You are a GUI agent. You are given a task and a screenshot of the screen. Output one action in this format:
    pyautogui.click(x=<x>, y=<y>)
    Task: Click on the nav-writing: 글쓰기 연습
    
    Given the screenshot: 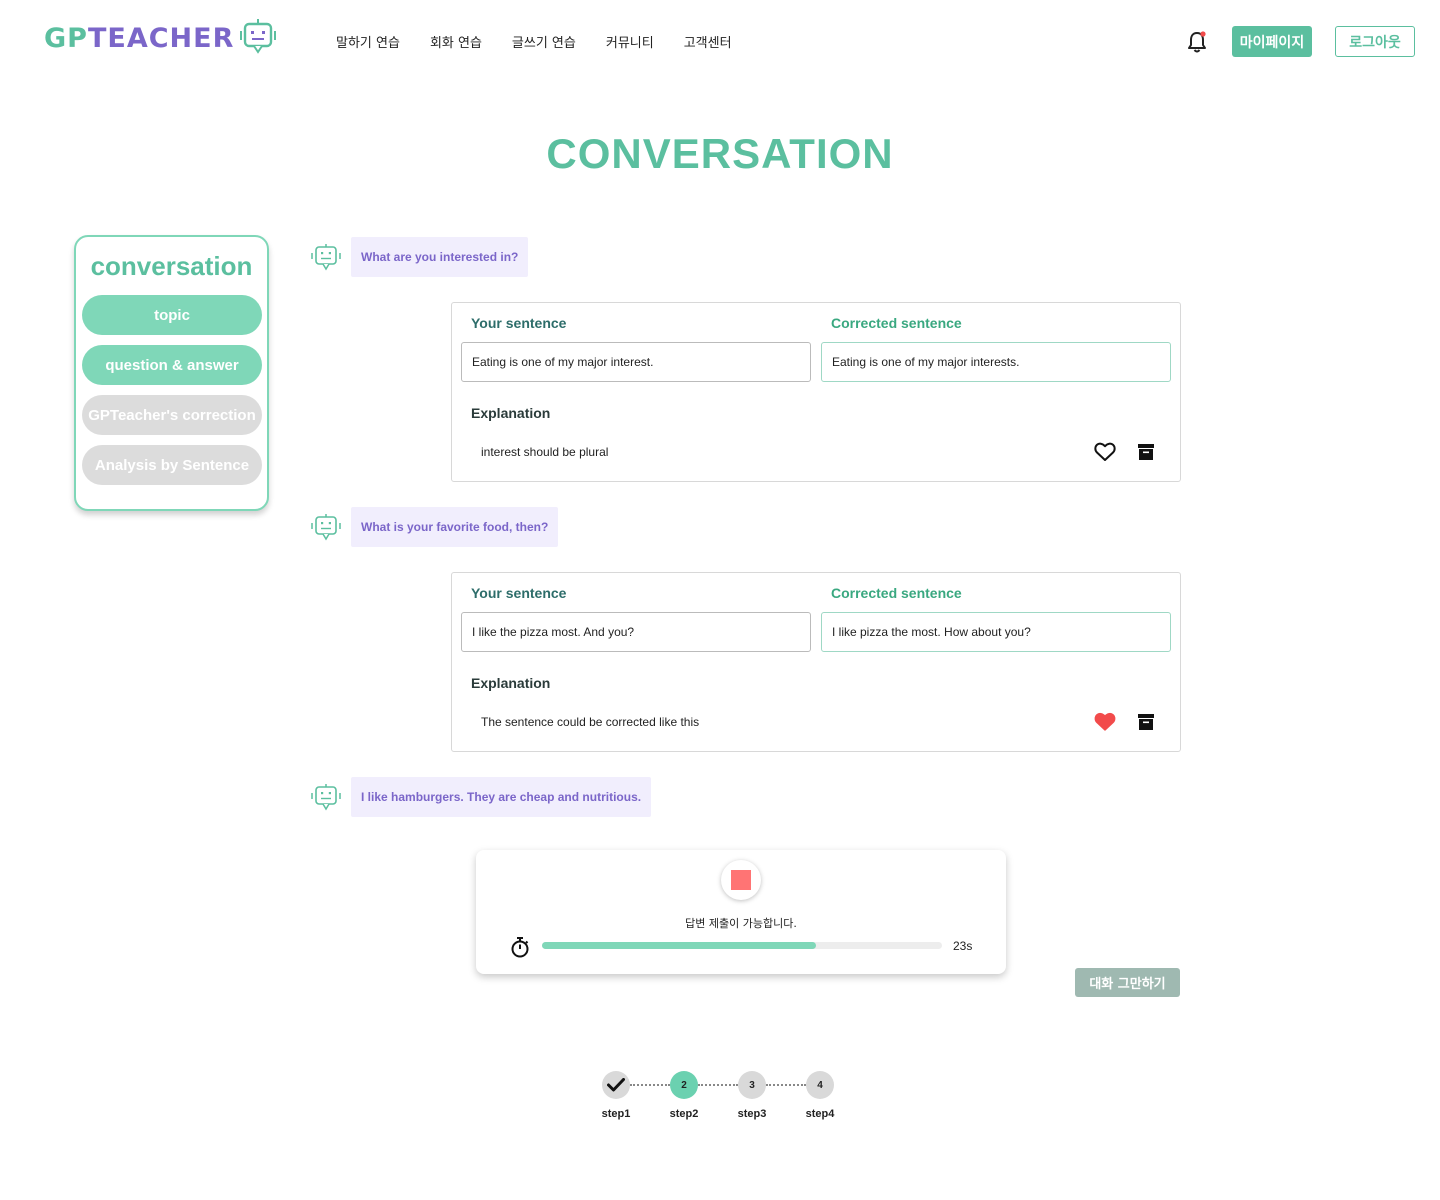 What is the action you would take?
    pyautogui.click(x=544, y=41)
    